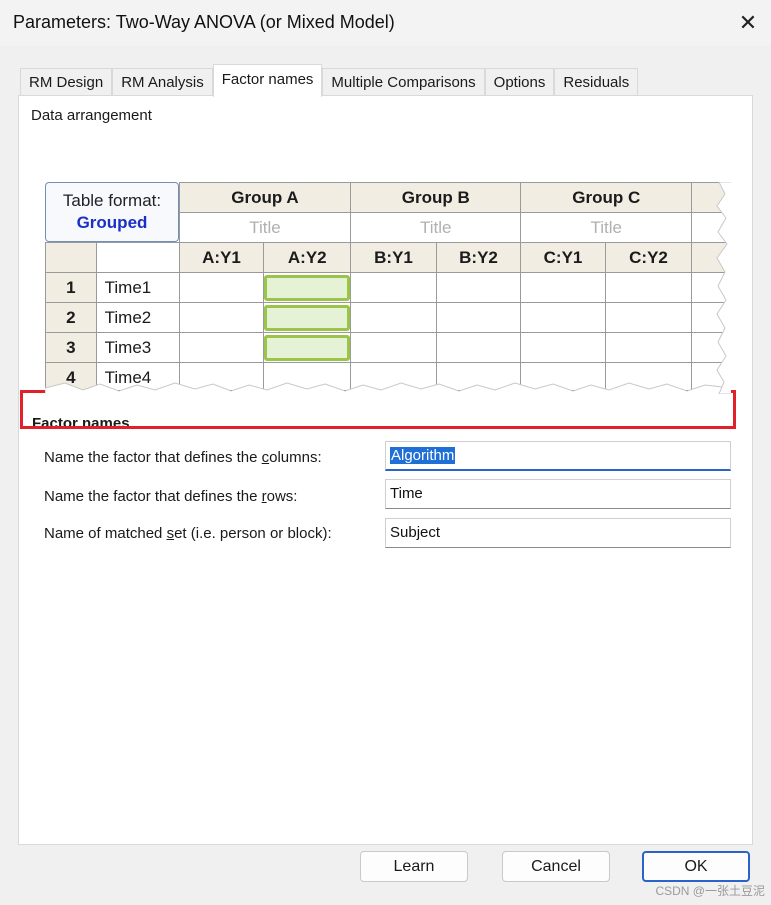 The image size is (771, 905). I want to click on table-format-value: Grouped, so click(112, 222).